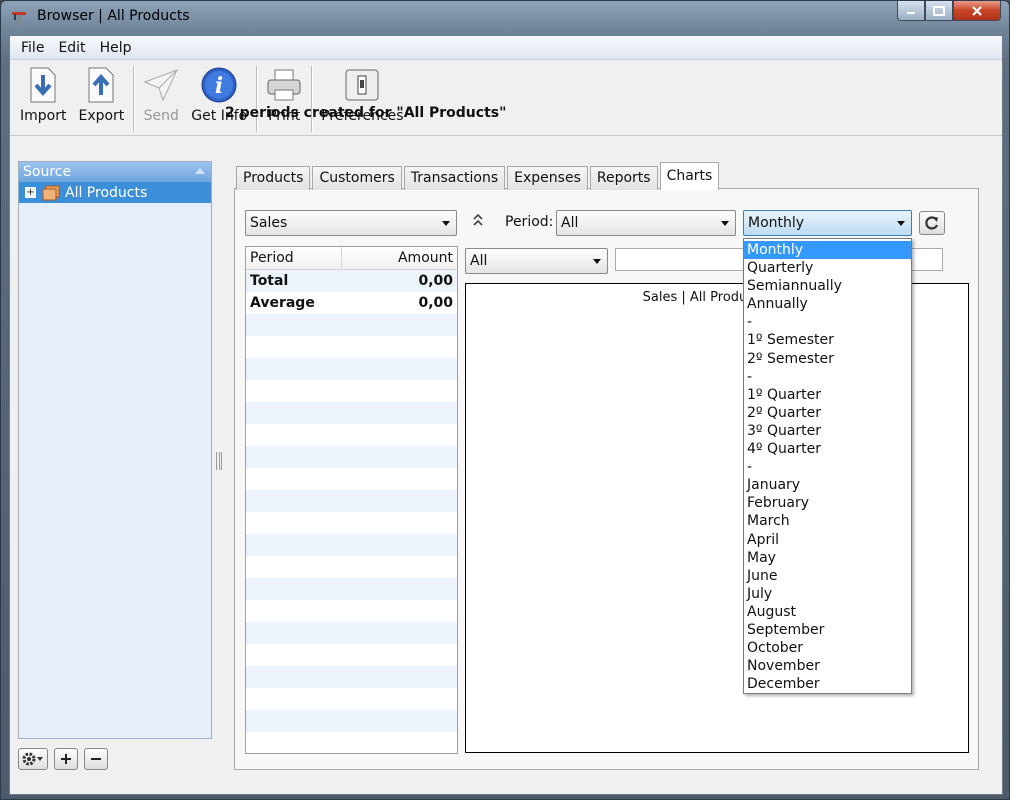 The image size is (1010, 800). I want to click on send-button: Send, so click(161, 95).